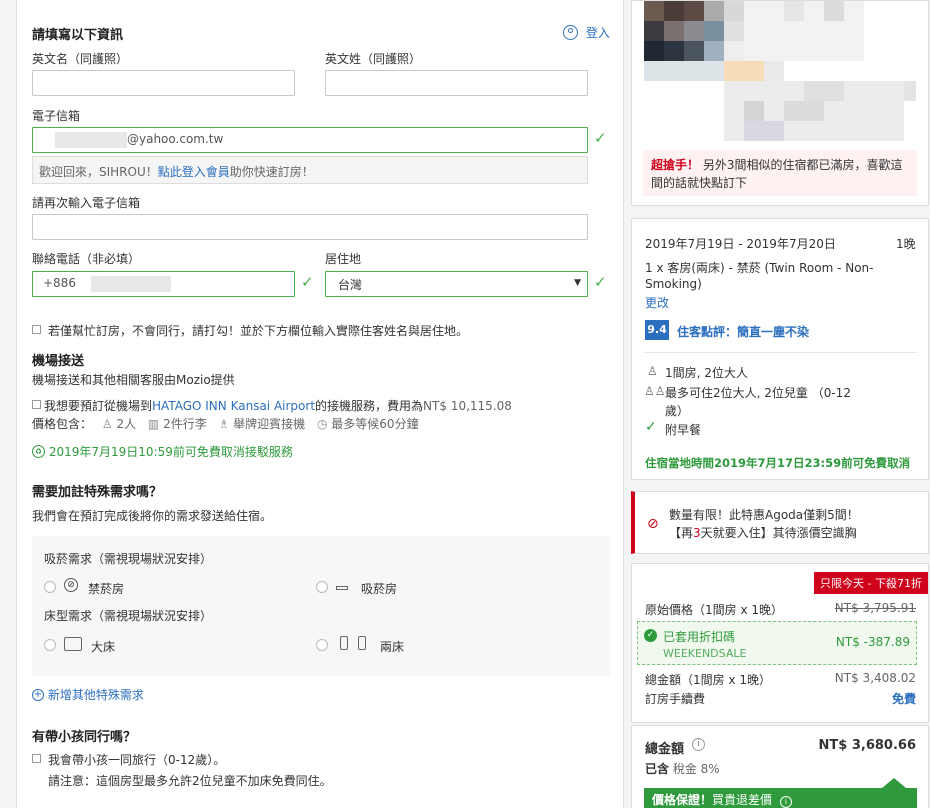  I want to click on double-bed-label: 大床, so click(103, 647).